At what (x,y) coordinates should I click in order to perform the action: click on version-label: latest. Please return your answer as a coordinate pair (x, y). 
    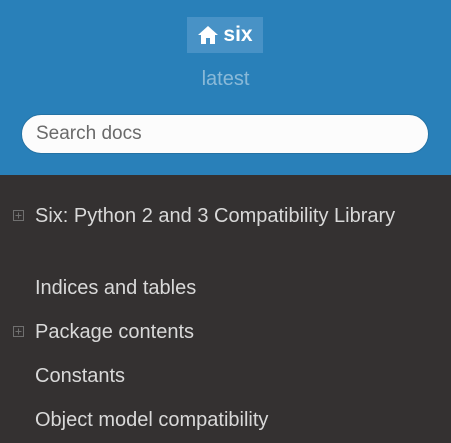
    Looking at the image, I should click on (225, 79).